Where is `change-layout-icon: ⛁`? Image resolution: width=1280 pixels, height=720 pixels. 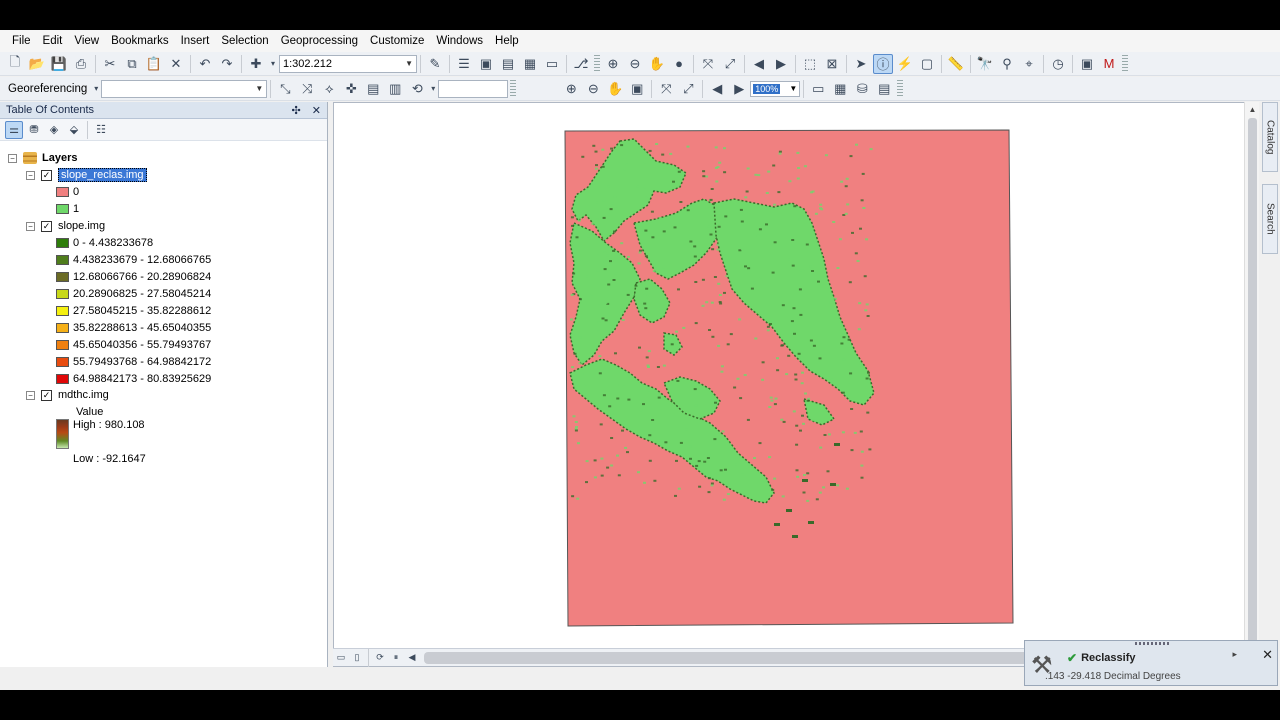
change-layout-icon: ⛁ is located at coordinates (862, 89).